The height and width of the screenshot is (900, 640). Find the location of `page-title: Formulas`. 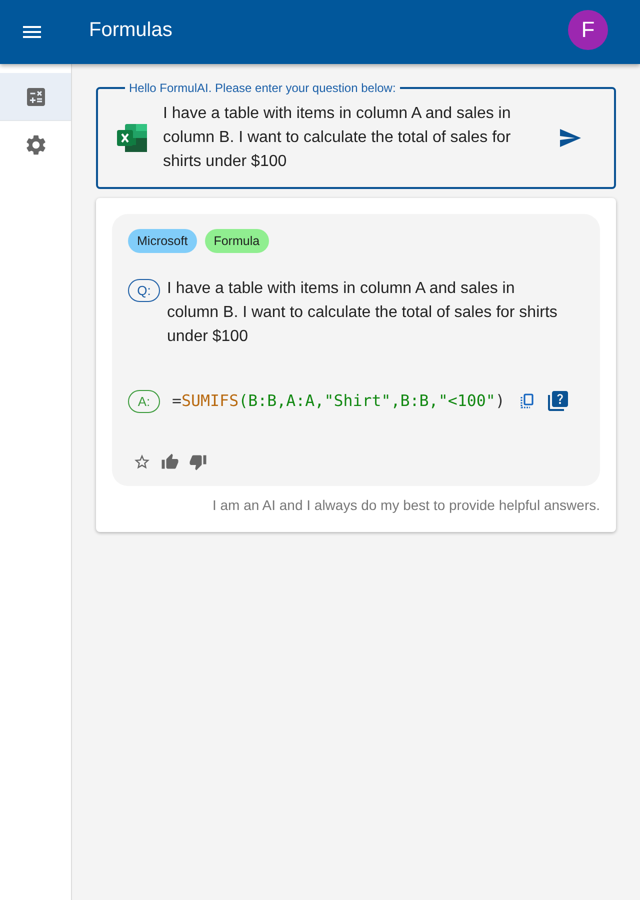

page-title: Formulas is located at coordinates (131, 30).